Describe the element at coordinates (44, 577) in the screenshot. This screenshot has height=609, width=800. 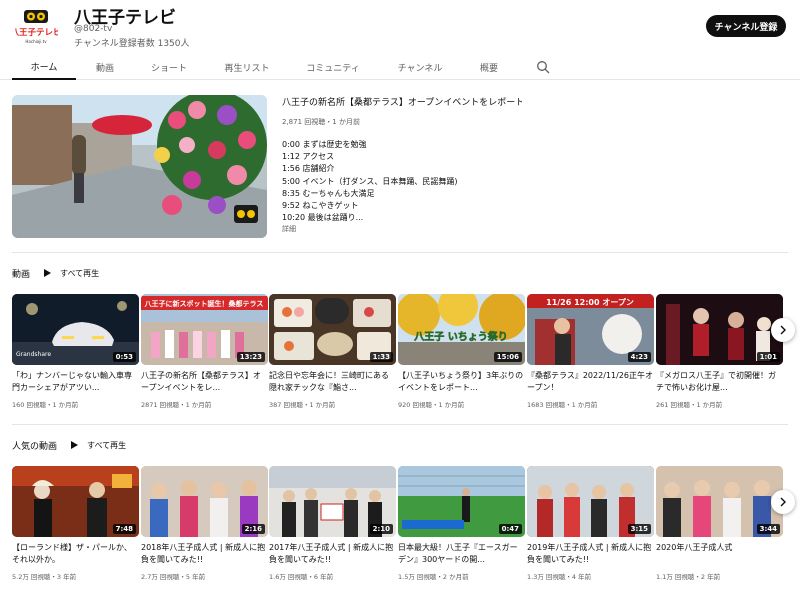
I see `video-meta: 5.2万 回視聴・3 年前` at that location.